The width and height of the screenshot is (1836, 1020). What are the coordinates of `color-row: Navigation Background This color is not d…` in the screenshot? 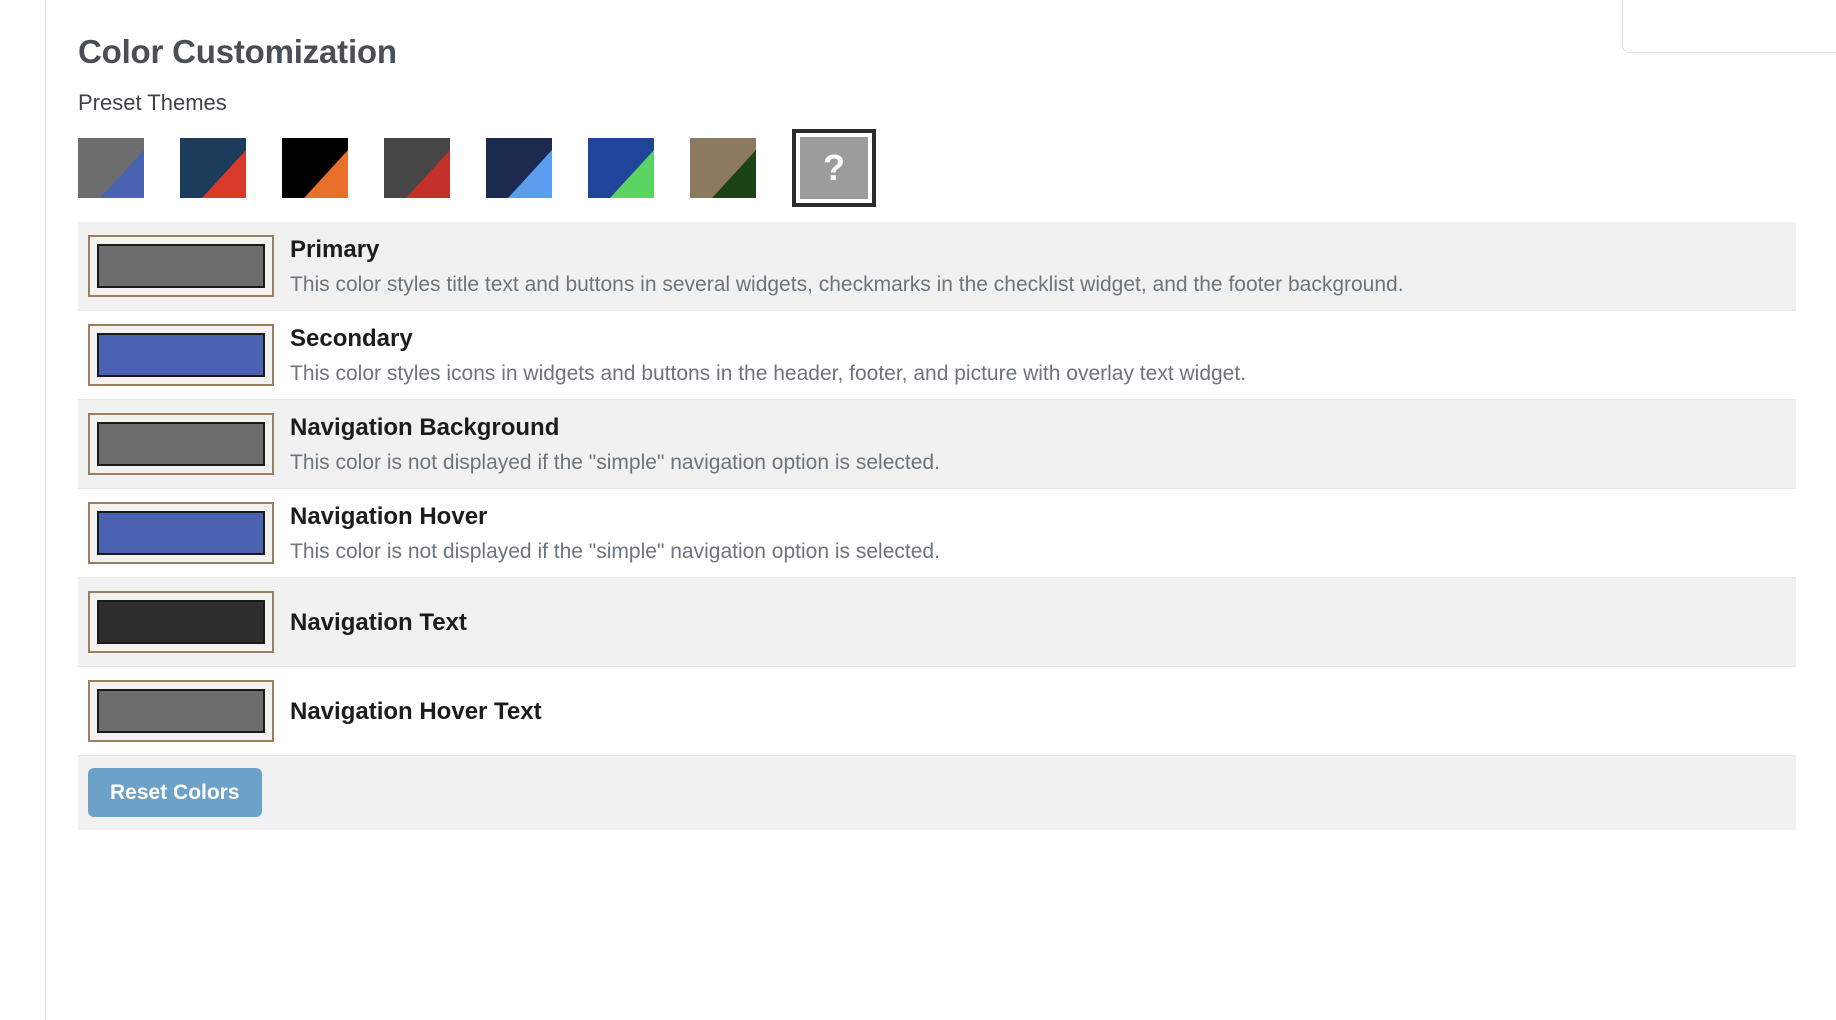 It's located at (937, 443).